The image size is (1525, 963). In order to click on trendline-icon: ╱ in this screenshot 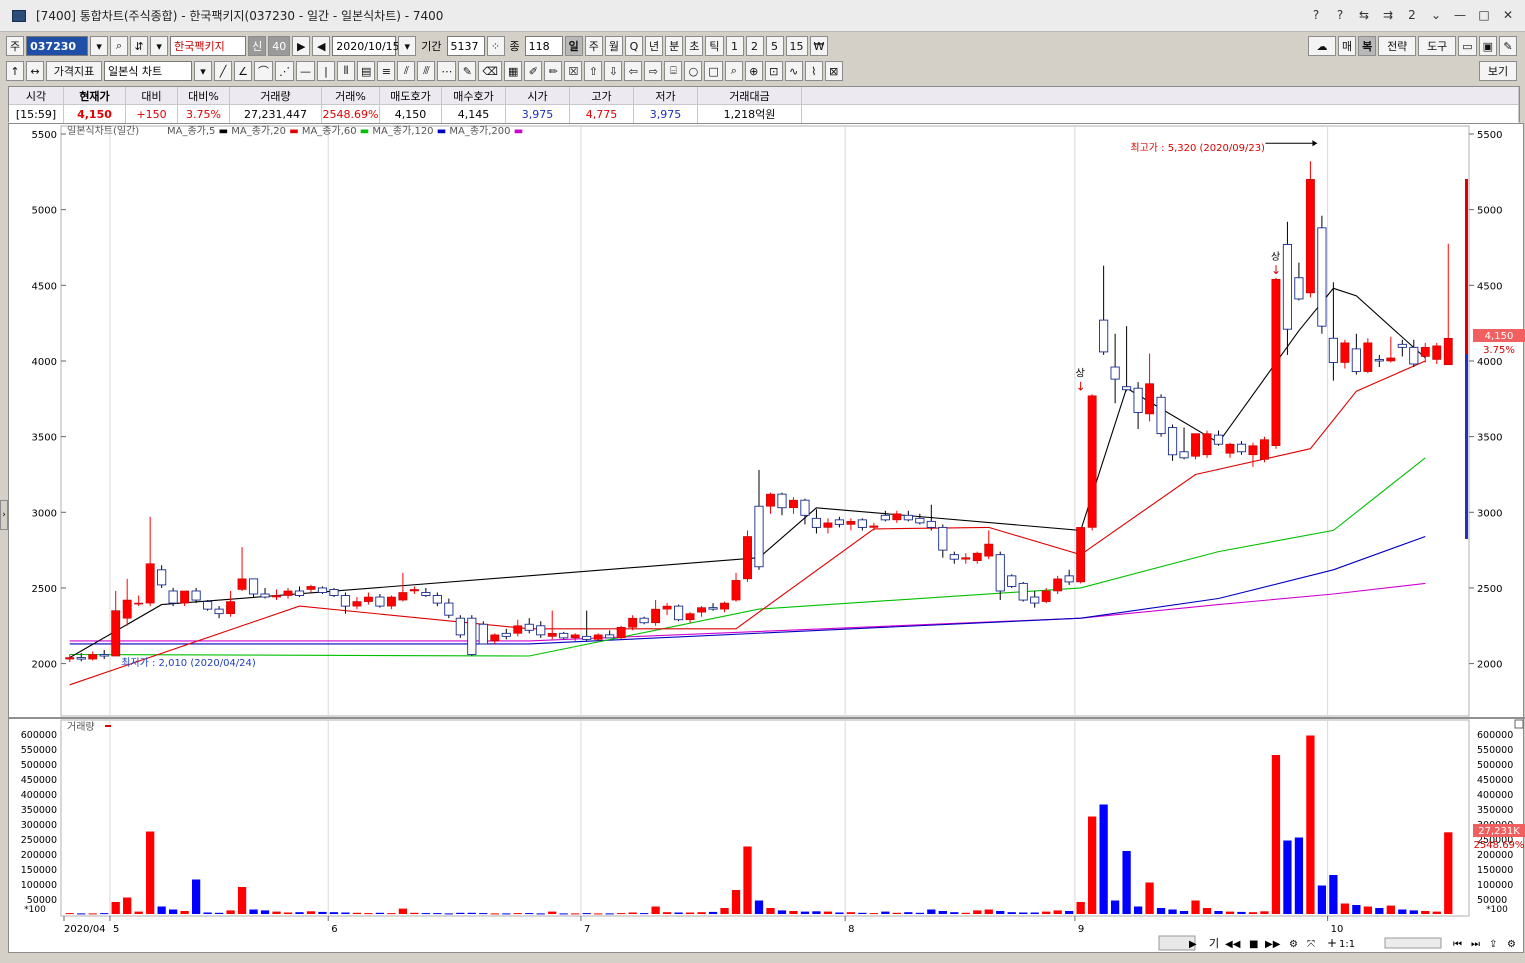, I will do `click(223, 71)`.